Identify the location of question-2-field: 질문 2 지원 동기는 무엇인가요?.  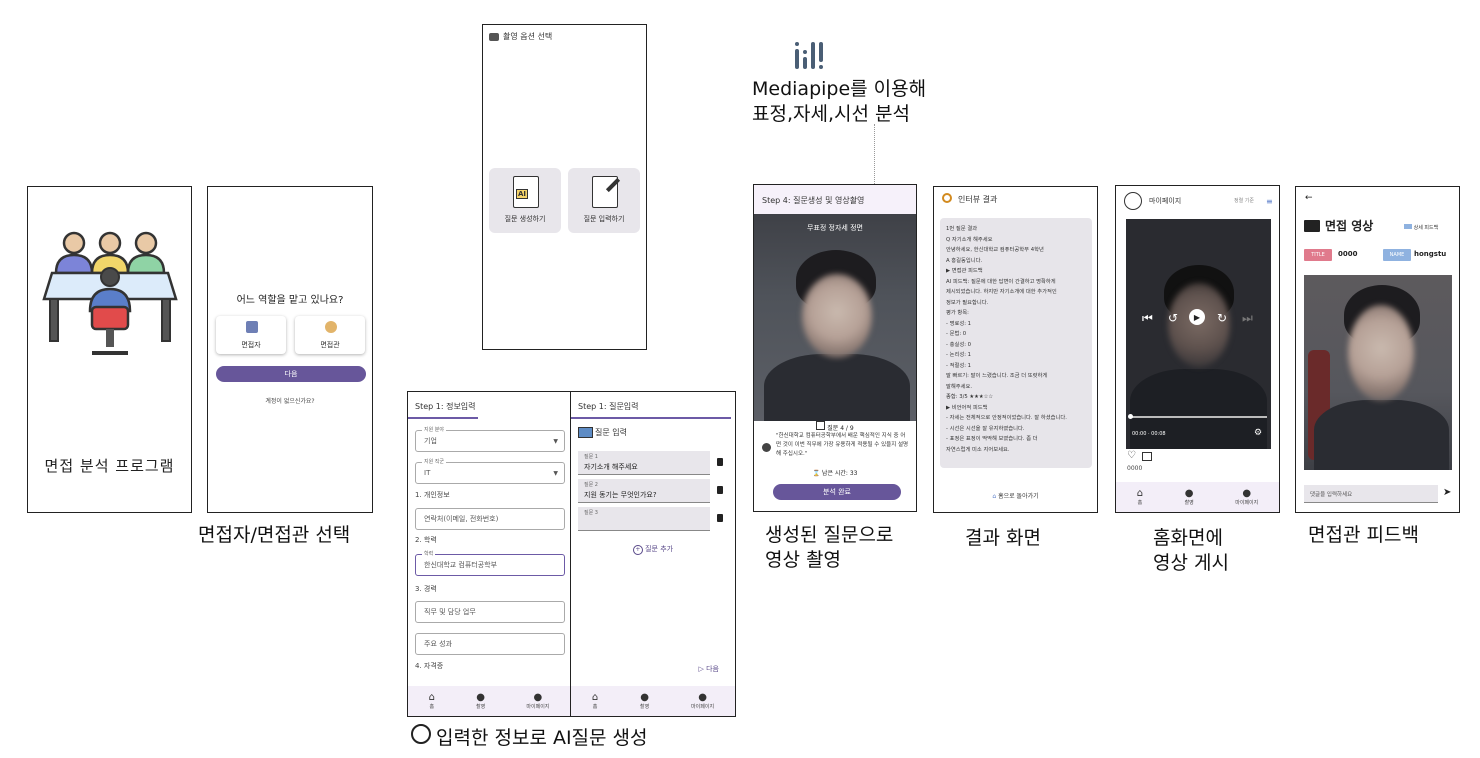
(644, 491).